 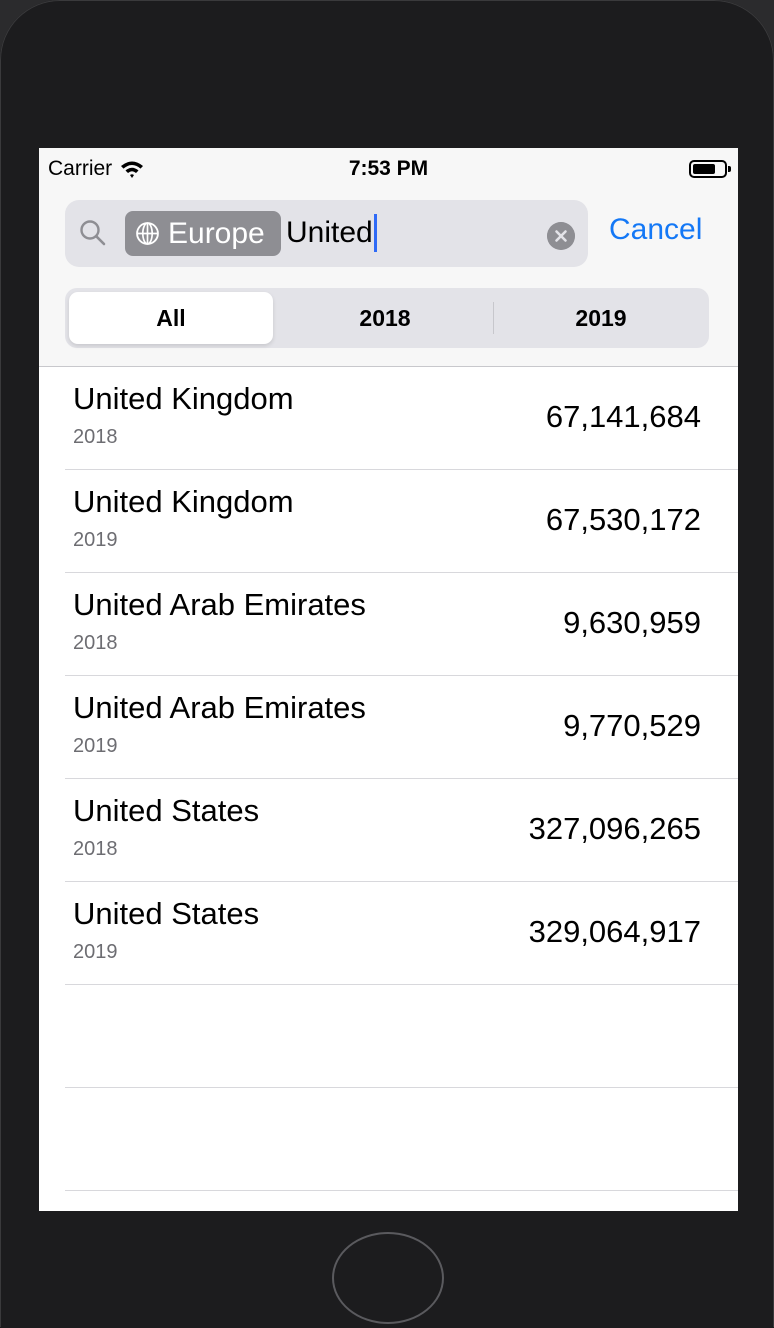 I want to click on status-bar: Carrier 7:53 PM, so click(x=388, y=168).